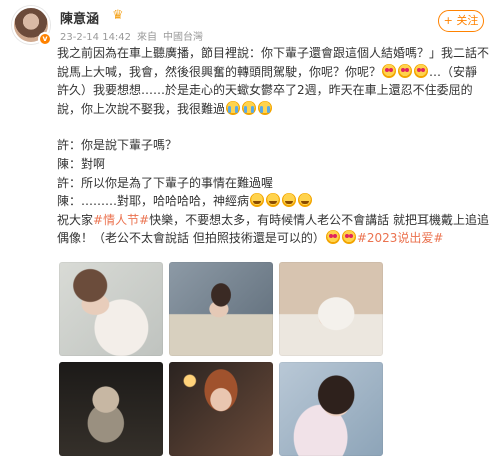 Image resolution: width=499 pixels, height=462 pixels. Describe the element at coordinates (117, 145) in the screenshot. I see `dialogue-line: 許：你是說下輩子嗎？` at that location.